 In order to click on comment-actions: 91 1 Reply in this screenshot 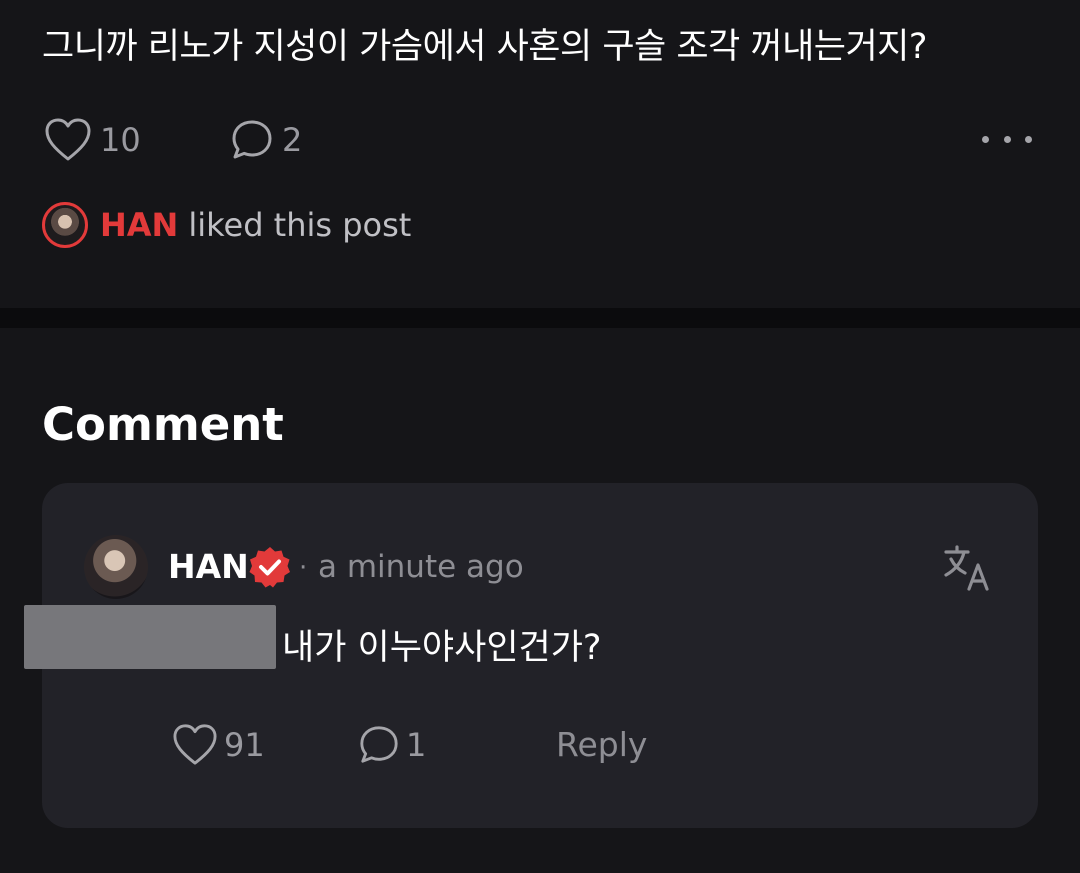, I will do `click(522, 747)`.